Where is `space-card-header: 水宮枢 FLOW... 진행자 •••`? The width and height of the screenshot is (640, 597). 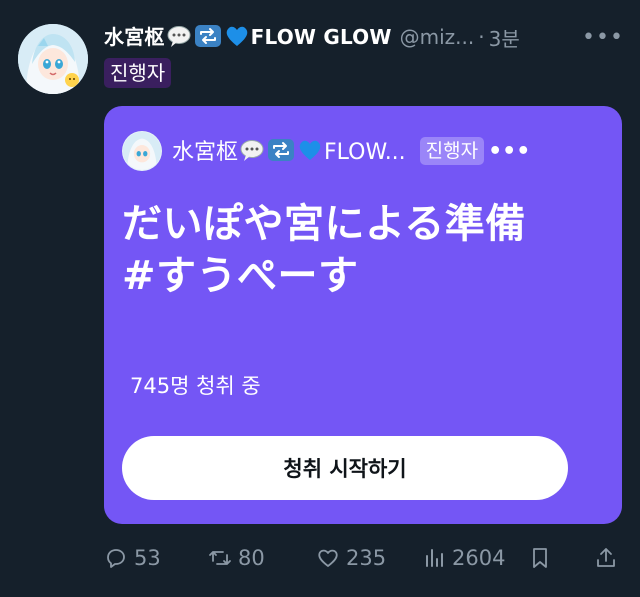 space-card-header: 水宮枢 FLOW... 진행자 ••• is located at coordinates (326, 151).